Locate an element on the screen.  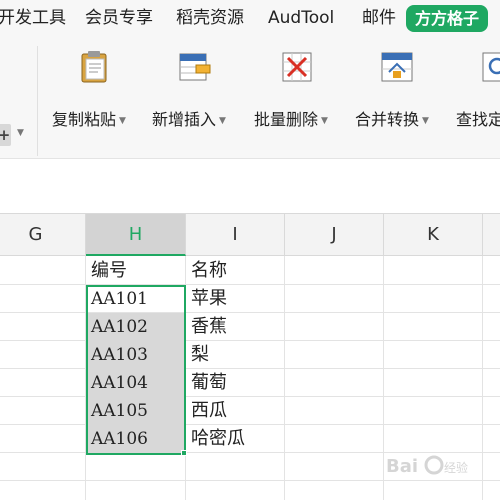
formula-bar-area is located at coordinates (250, 185).